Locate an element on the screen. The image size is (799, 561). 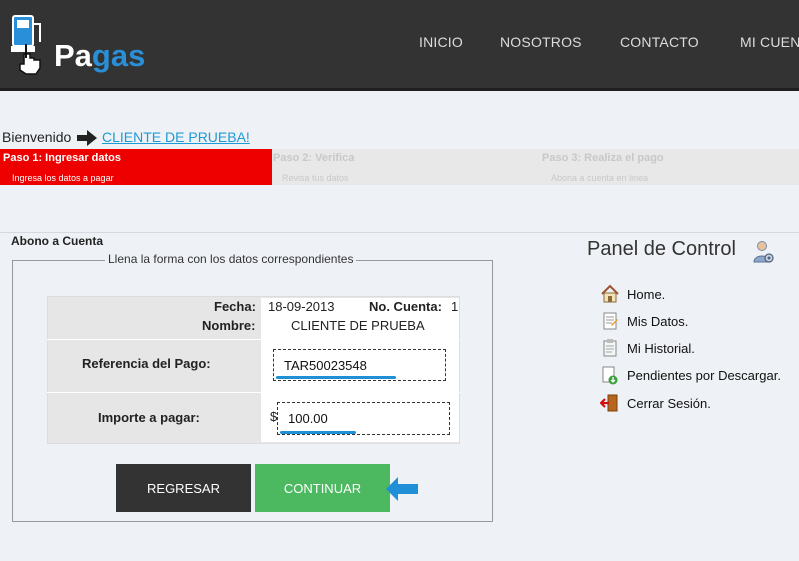
welcome-label: Bienvenido is located at coordinates (37, 137).